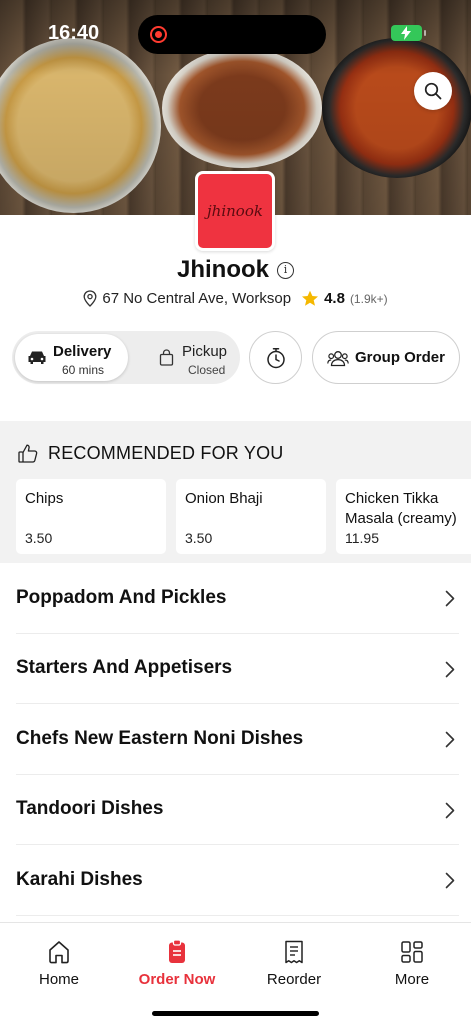 This screenshot has height=1024, width=471. Describe the element at coordinates (251, 516) in the screenshot. I see `recommended-item-card: Onion Bhaji 3.50` at that location.